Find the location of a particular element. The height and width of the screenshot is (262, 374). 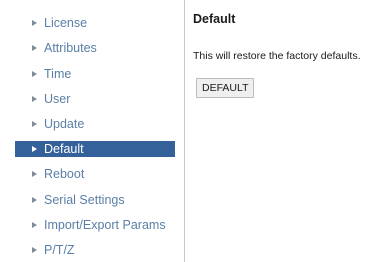

description-text: This will restore the factory defaults. is located at coordinates (277, 56).